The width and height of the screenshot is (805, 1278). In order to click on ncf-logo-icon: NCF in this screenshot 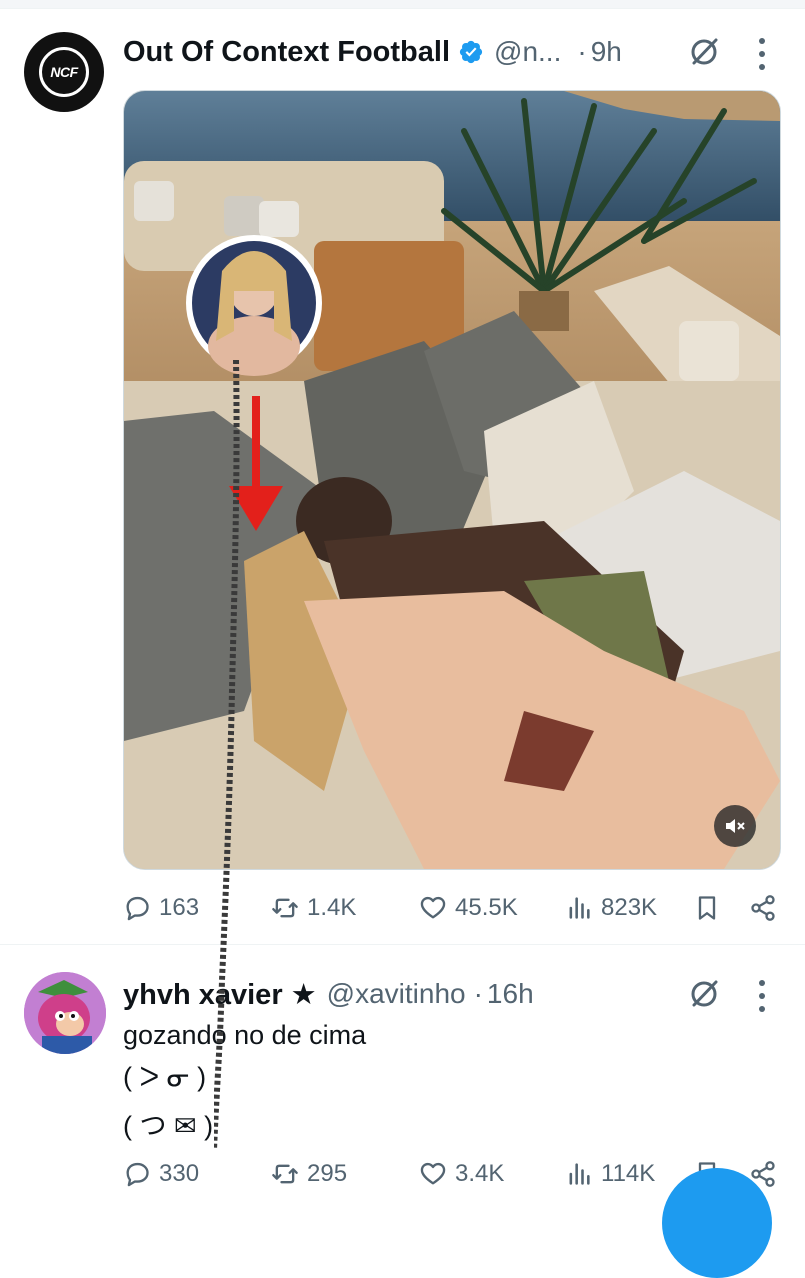, I will do `click(64, 72)`.